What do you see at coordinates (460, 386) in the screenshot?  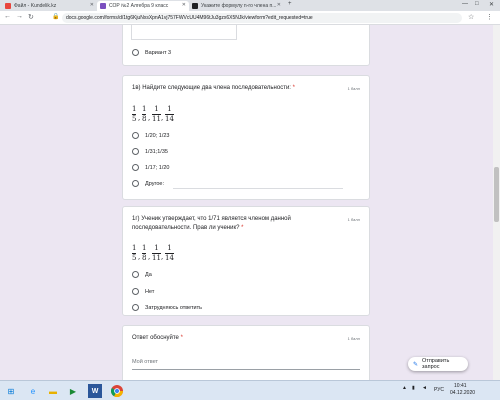 I see `clock-time: 10:41` at bounding box center [460, 386].